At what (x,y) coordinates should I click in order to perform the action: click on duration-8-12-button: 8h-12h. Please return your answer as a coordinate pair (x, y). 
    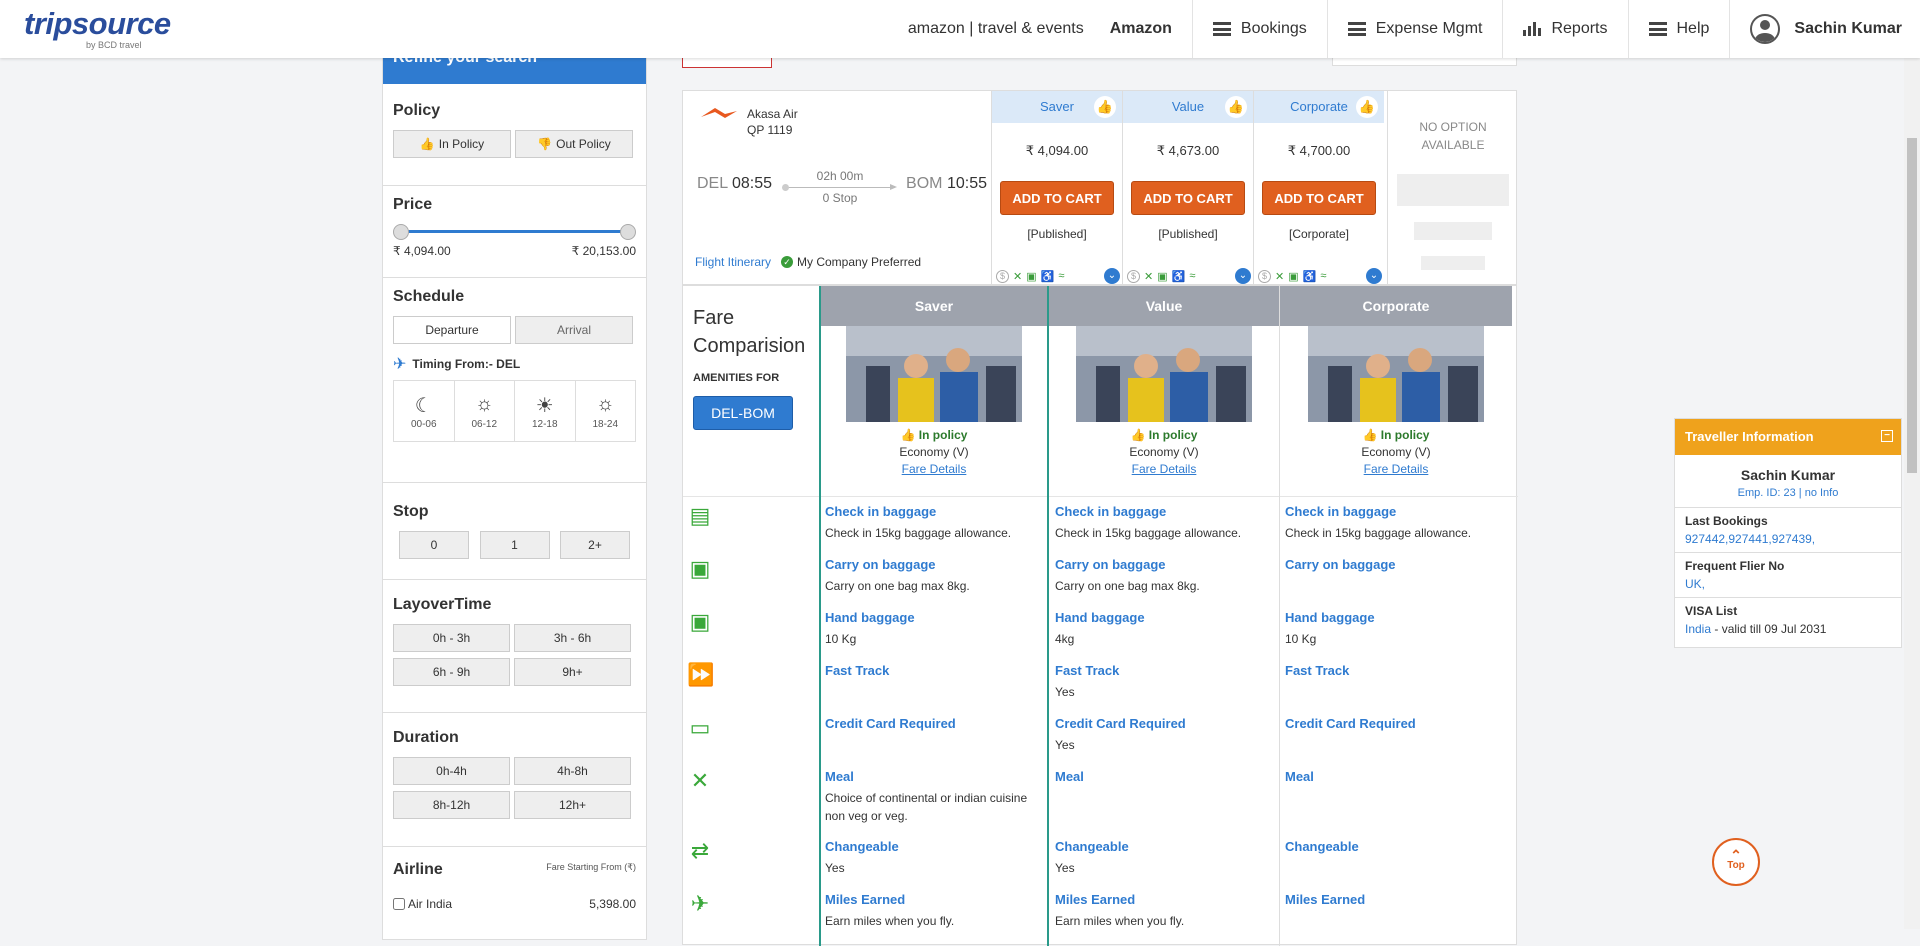
    Looking at the image, I should click on (451, 805).